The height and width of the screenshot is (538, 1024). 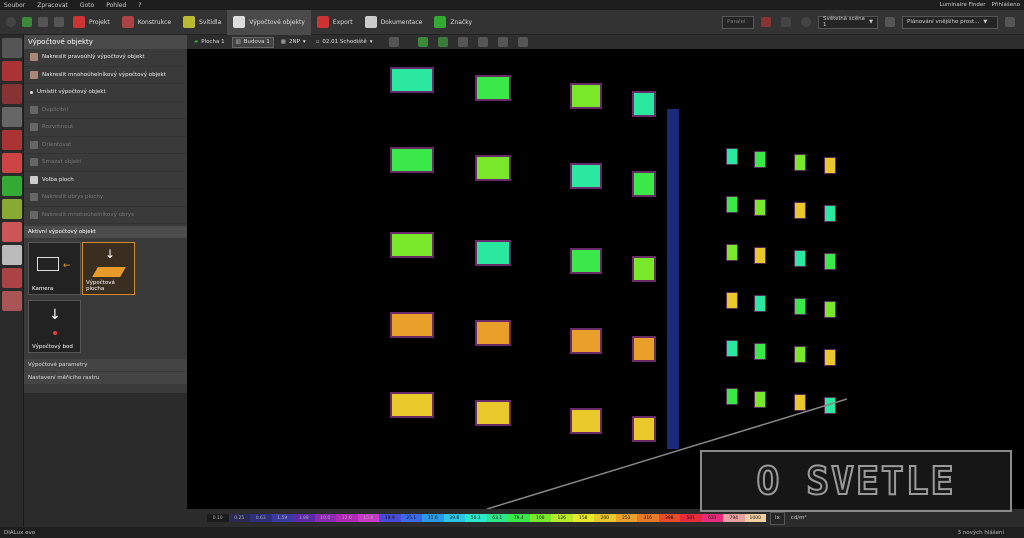 What do you see at coordinates (34, 179) in the screenshot?
I see `select-hand-icon` at bounding box center [34, 179].